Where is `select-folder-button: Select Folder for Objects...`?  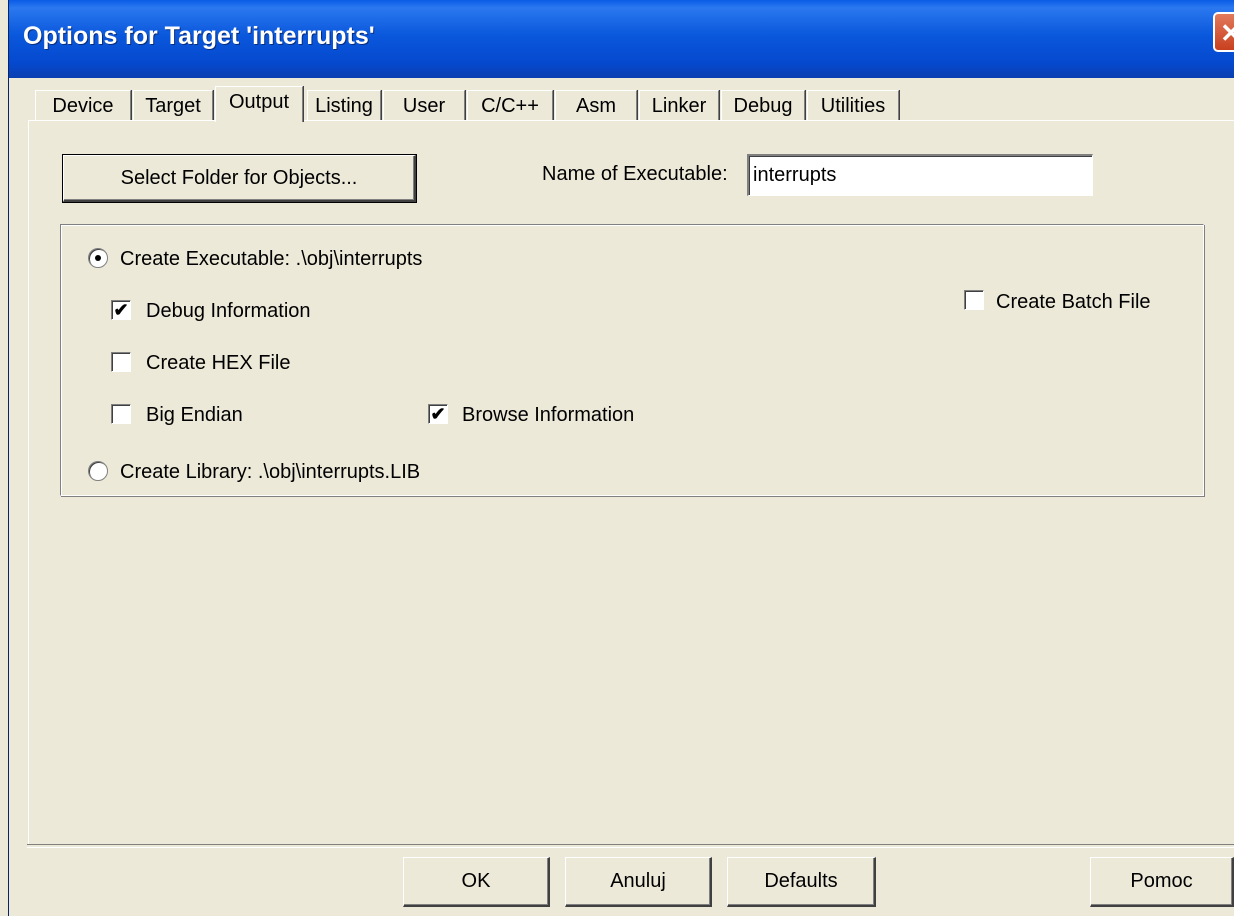 select-folder-button: Select Folder for Objects... is located at coordinates (239, 178).